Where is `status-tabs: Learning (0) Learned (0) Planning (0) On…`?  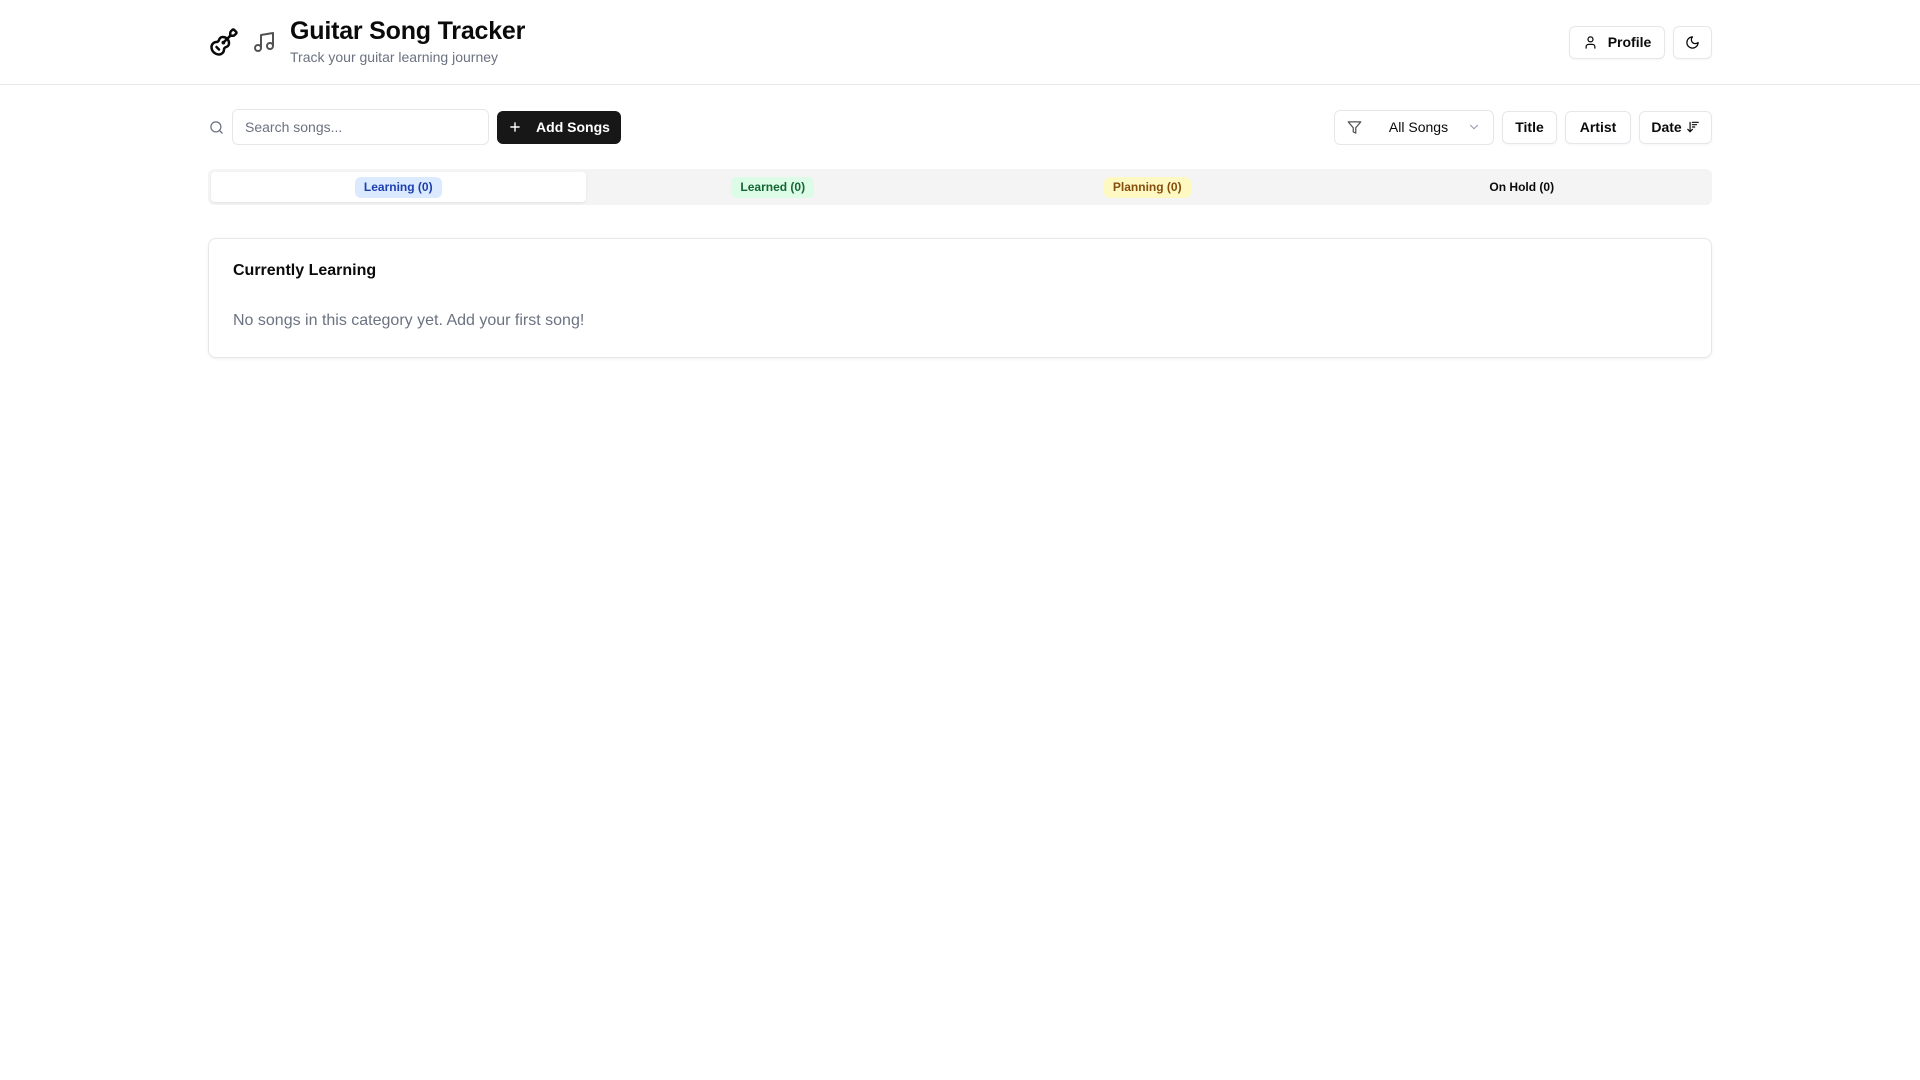
status-tabs: Learning (0) Learned (0) Planning (0) On… is located at coordinates (960, 187).